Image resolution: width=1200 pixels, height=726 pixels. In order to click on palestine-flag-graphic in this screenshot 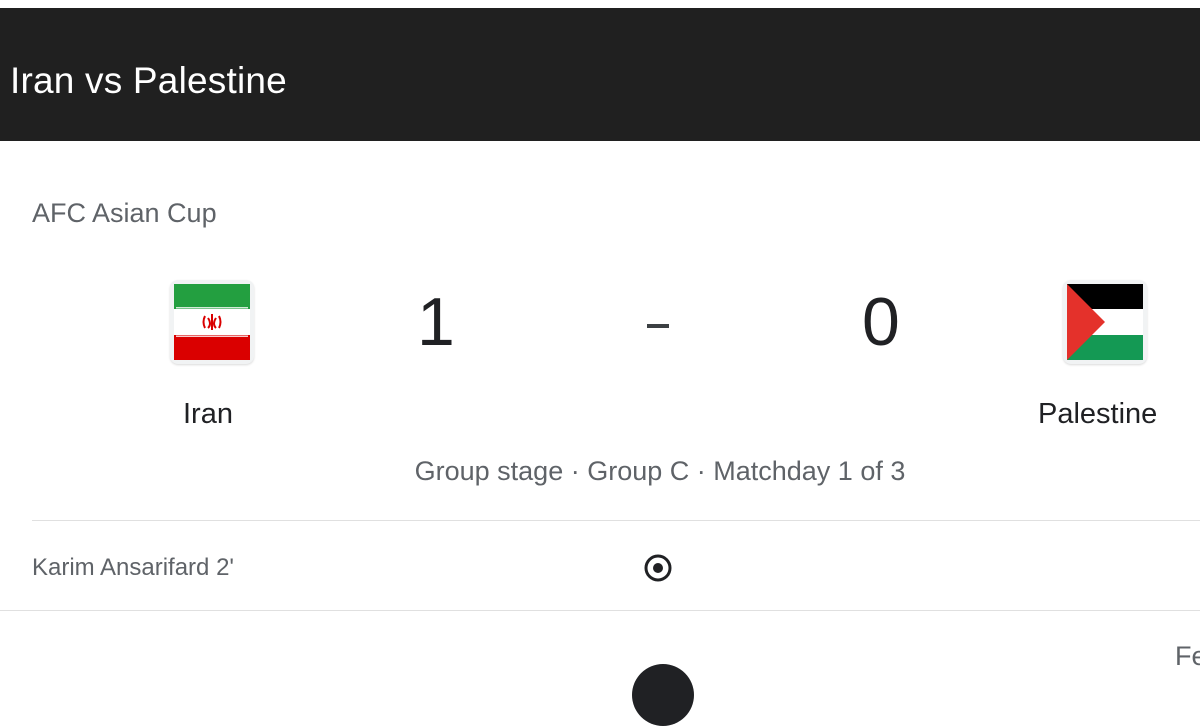, I will do `click(1105, 322)`.